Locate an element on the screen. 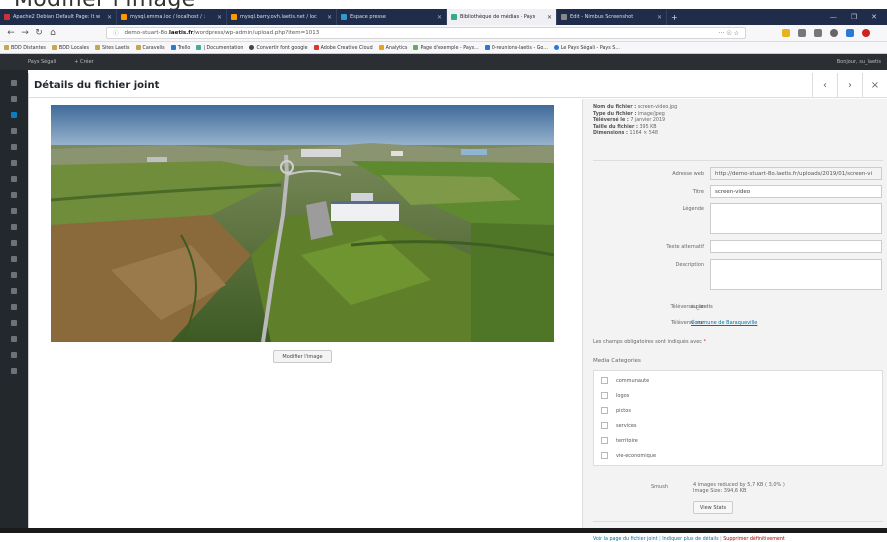 The height and width of the screenshot is (542, 887). adblock-icon is located at coordinates (866, 33).